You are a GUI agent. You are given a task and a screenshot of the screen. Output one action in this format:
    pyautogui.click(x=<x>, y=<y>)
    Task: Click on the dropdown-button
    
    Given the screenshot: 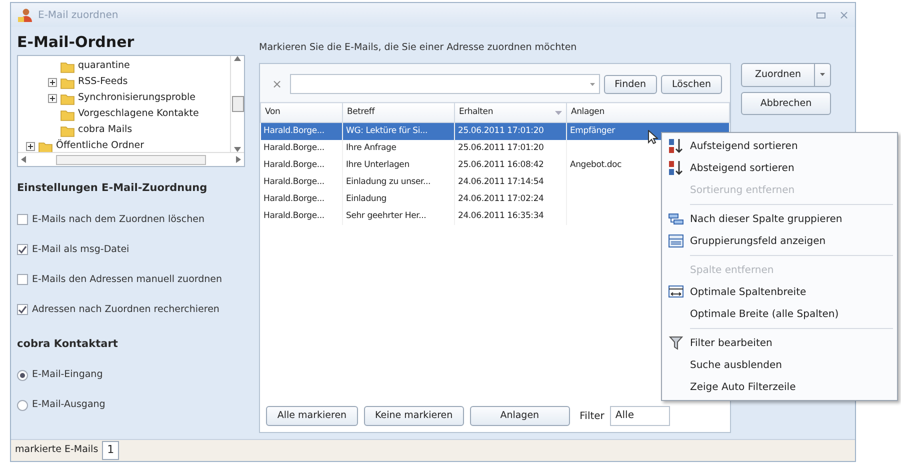 What is the action you would take?
    pyautogui.click(x=823, y=75)
    